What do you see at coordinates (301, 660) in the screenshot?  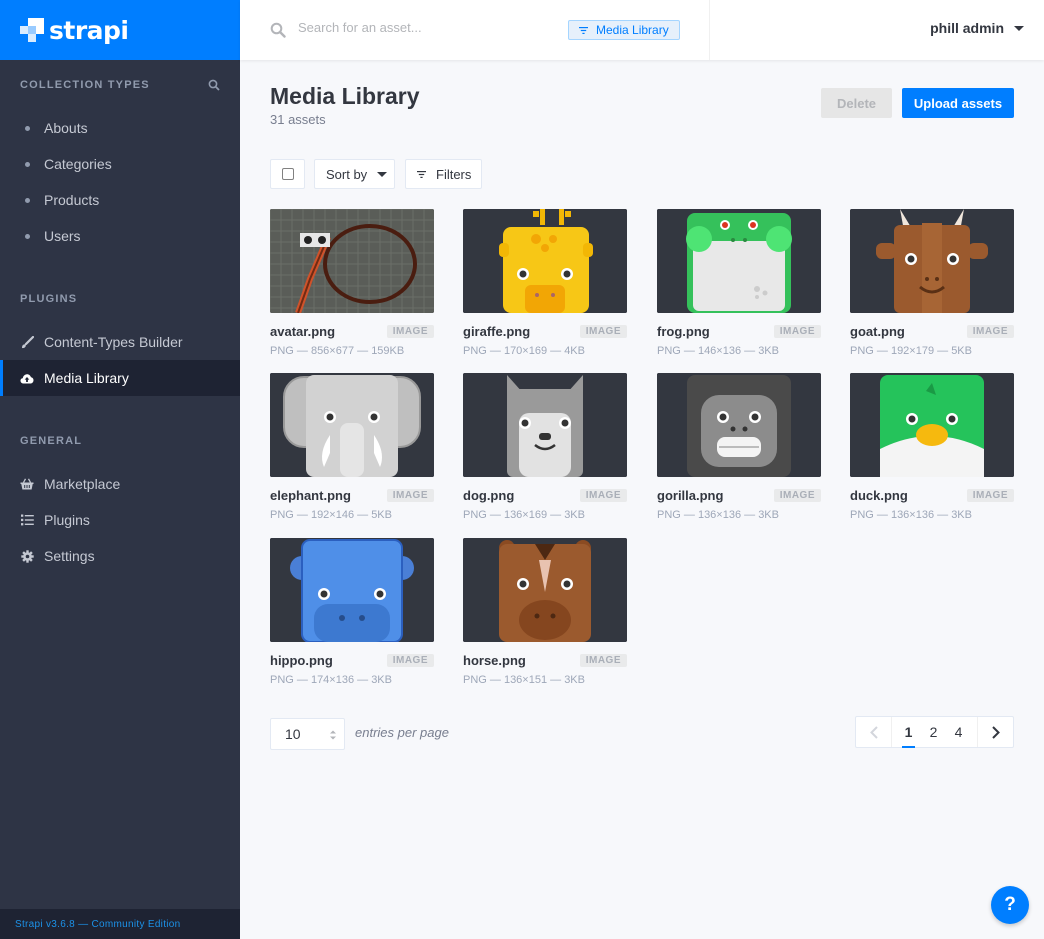 I see `asset-file-name: hippo.png` at bounding box center [301, 660].